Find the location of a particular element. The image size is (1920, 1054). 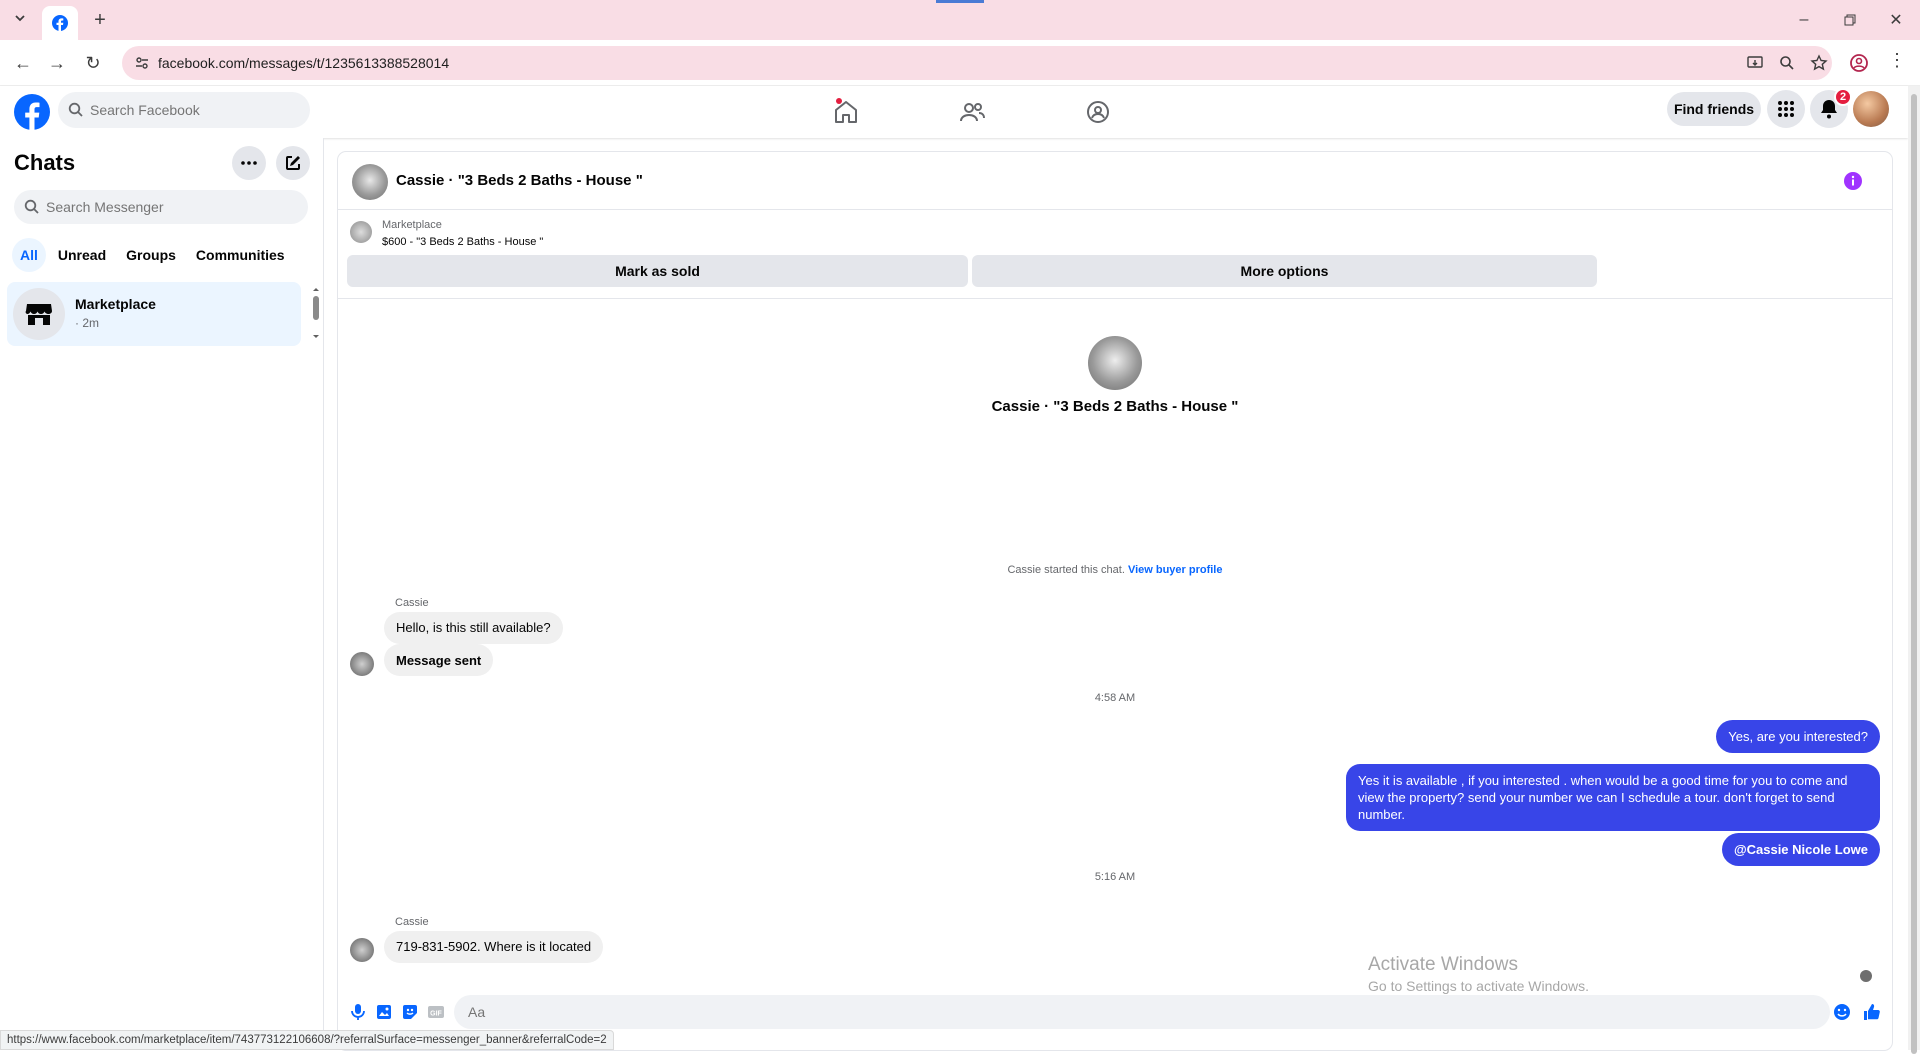

message-input-wrapper is located at coordinates (1142, 1012).